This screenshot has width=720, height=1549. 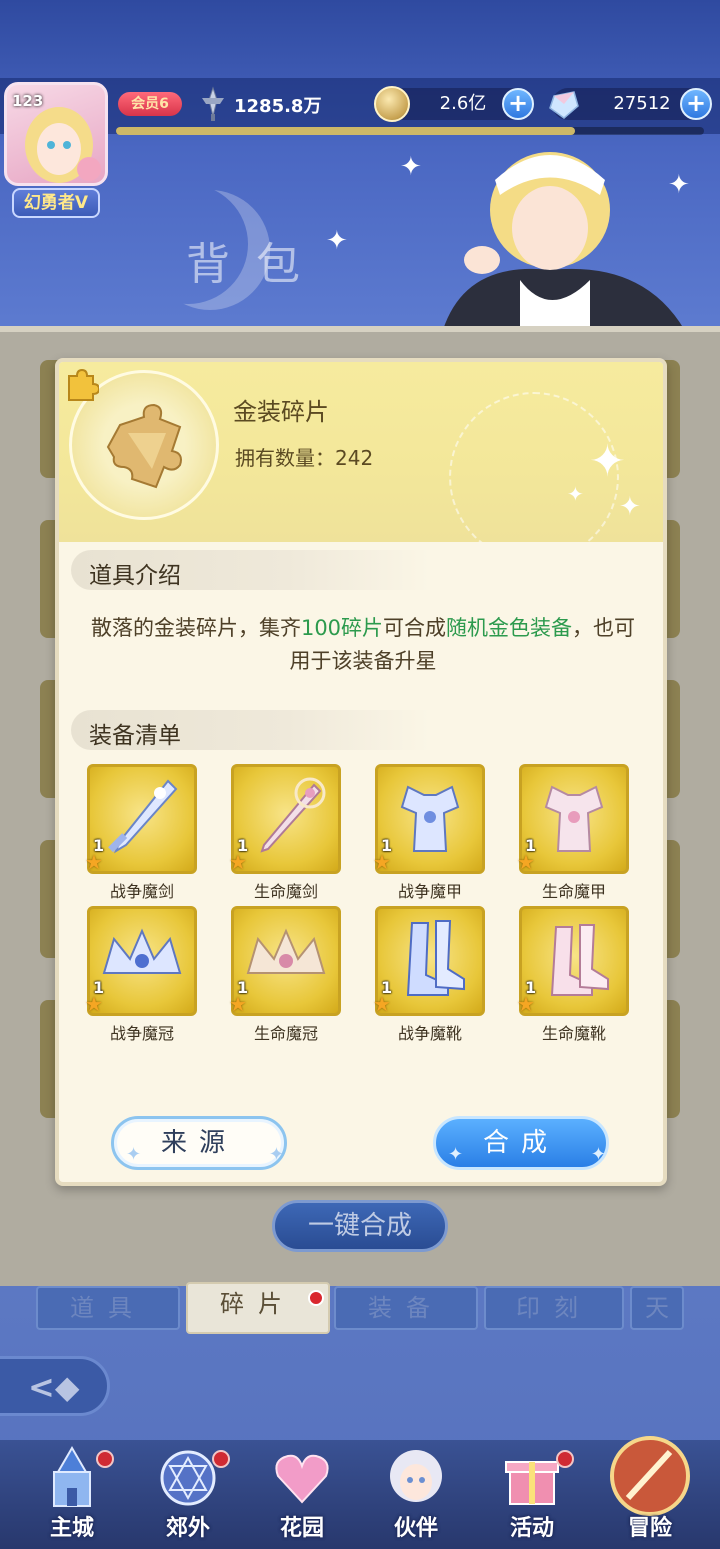 What do you see at coordinates (251, 730) in the screenshot?
I see `equipment-list-header: 装备清单` at bounding box center [251, 730].